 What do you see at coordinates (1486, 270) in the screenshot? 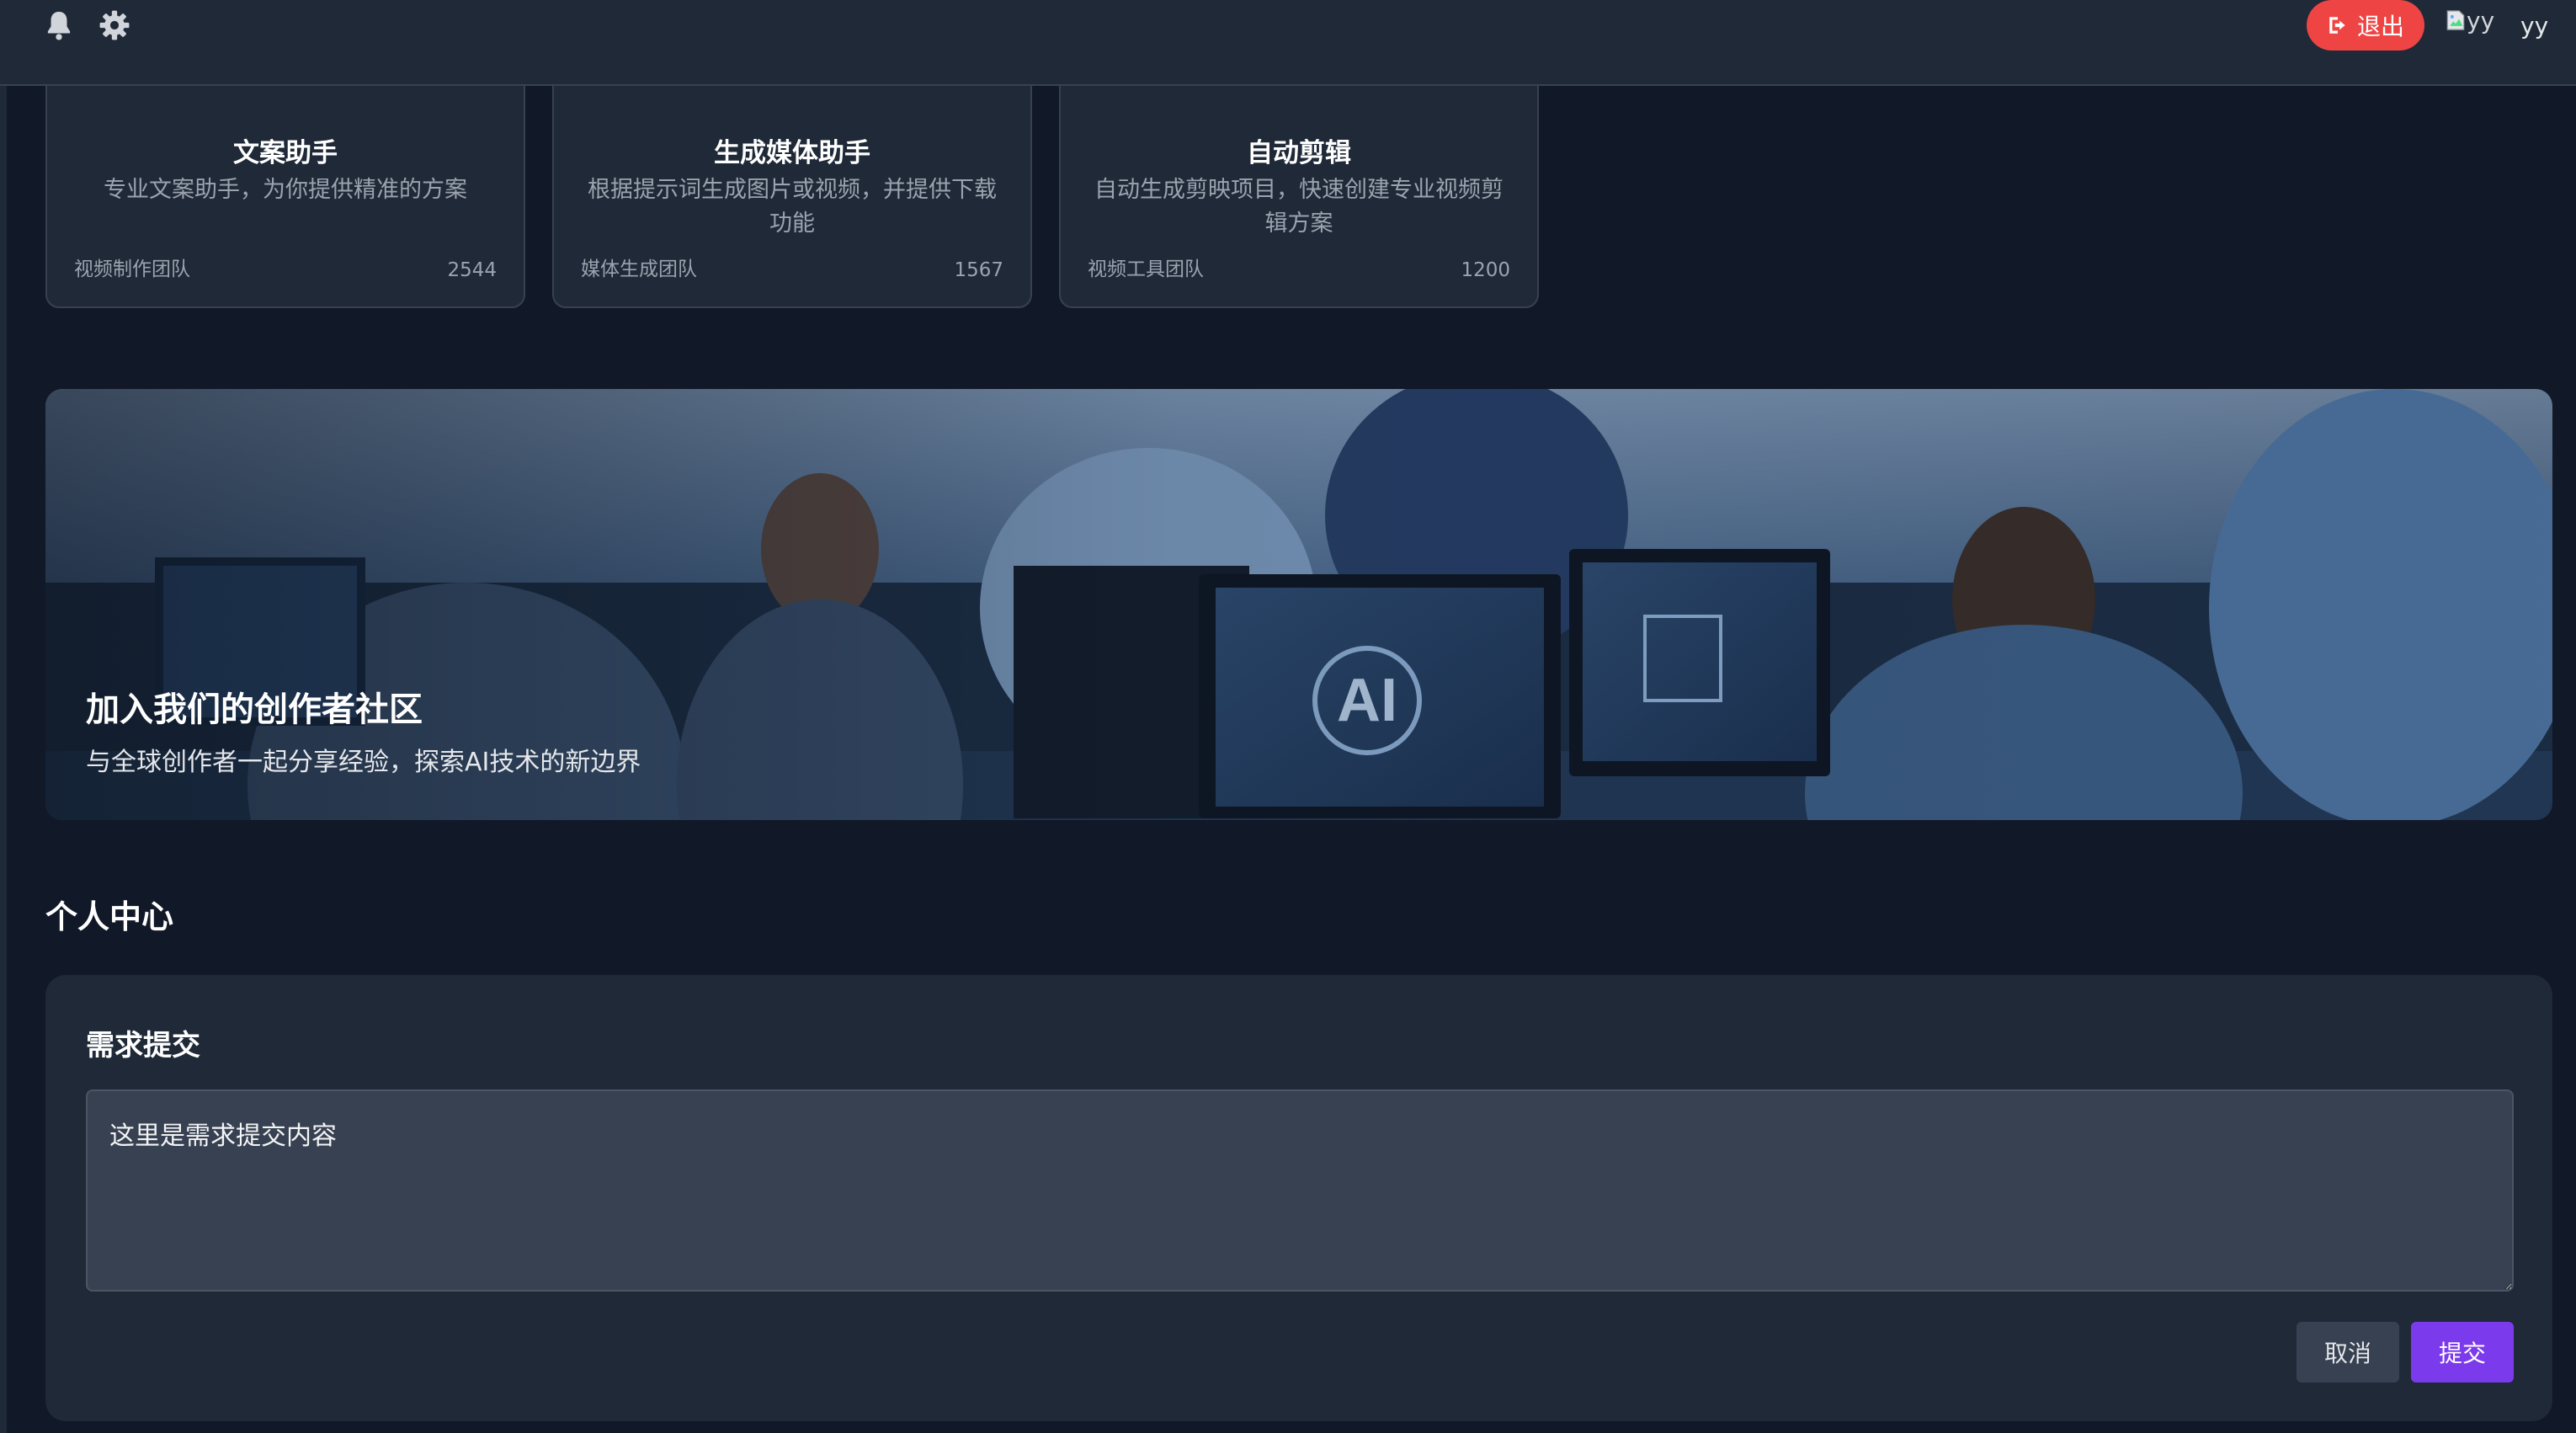
I see `card-count: 1200` at bounding box center [1486, 270].